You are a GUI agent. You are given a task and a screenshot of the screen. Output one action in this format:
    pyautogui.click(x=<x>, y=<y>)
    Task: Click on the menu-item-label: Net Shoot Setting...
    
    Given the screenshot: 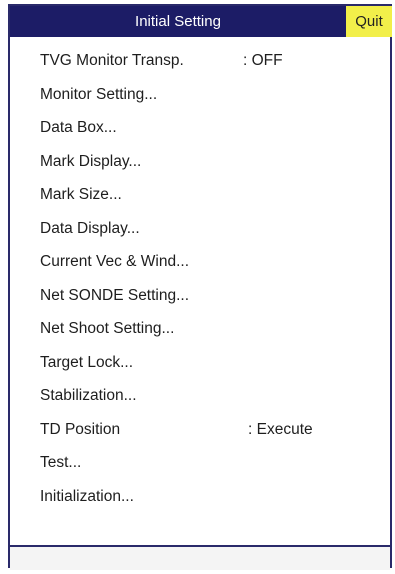 What is the action you would take?
    pyautogui.click(x=107, y=328)
    